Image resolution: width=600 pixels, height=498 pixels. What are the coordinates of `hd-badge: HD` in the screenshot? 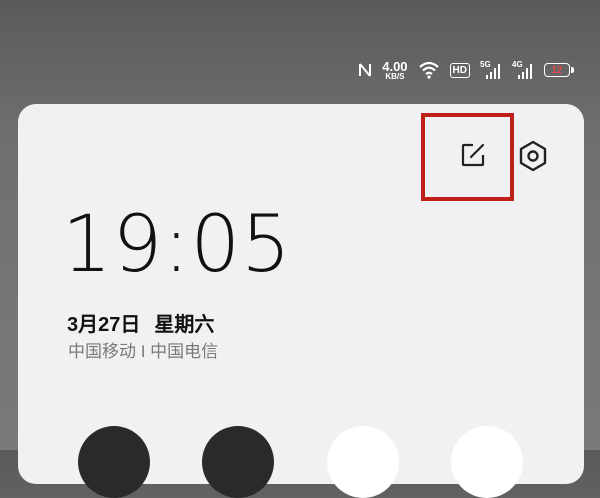 It's located at (459, 70).